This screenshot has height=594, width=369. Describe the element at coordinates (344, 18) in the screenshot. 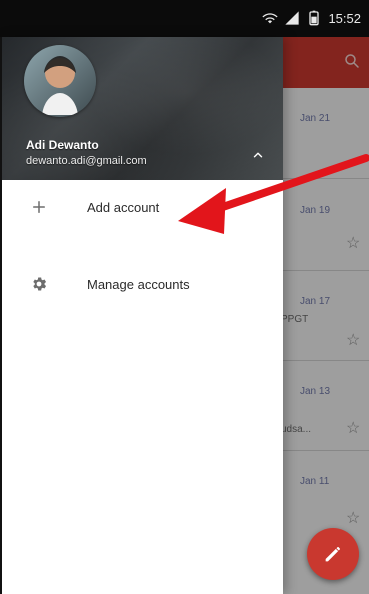

I see `status-time: 15:52` at that location.